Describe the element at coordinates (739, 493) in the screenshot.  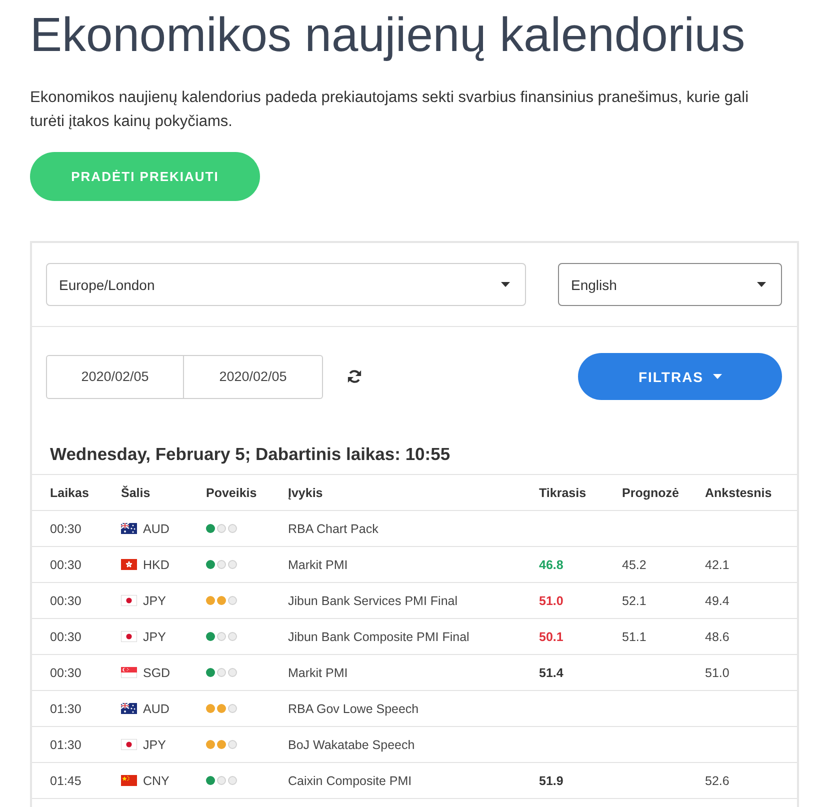
I see `column-header: Ankstesnis` at that location.